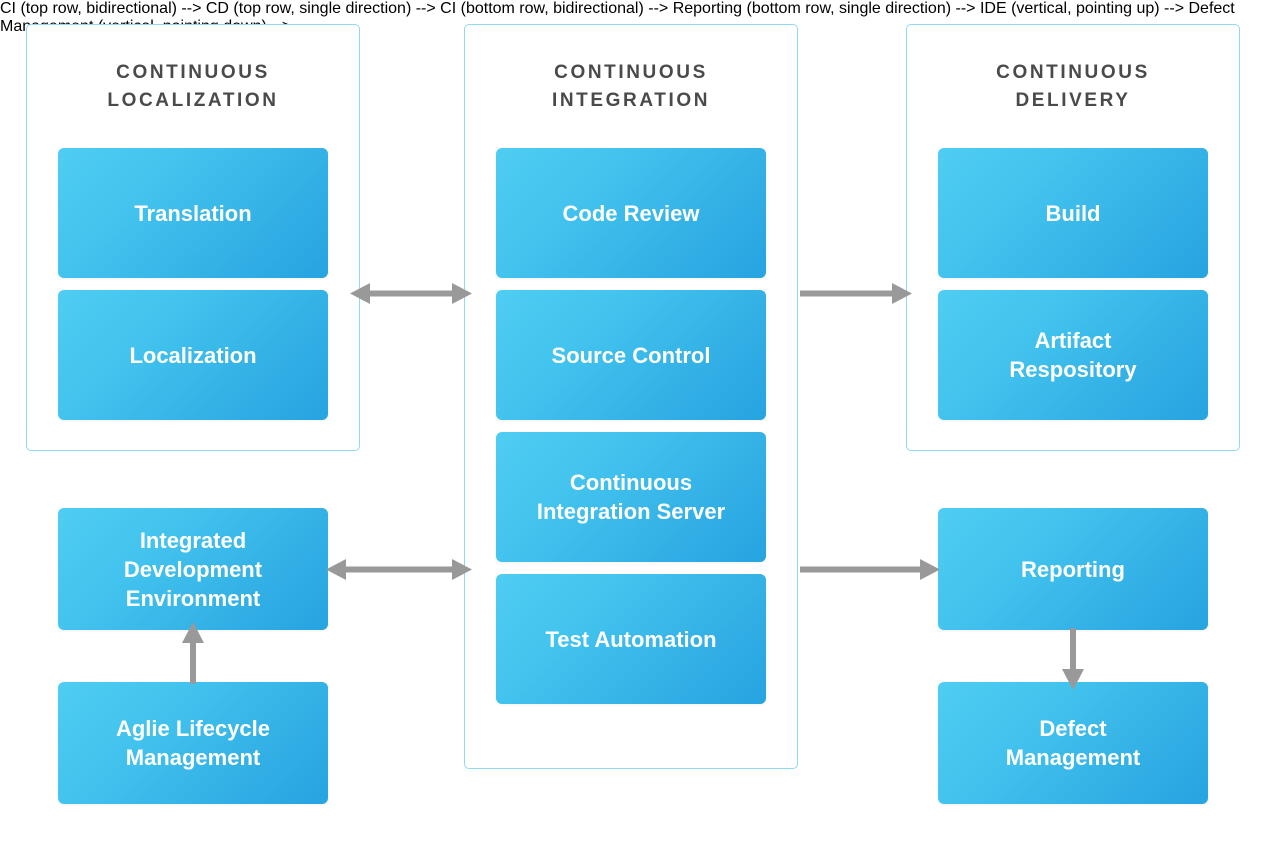 The image size is (1288, 846). What do you see at coordinates (1073, 86) in the screenshot?
I see `panel-title-continuous-delivery: CONTINUOUS DELIVERY` at bounding box center [1073, 86].